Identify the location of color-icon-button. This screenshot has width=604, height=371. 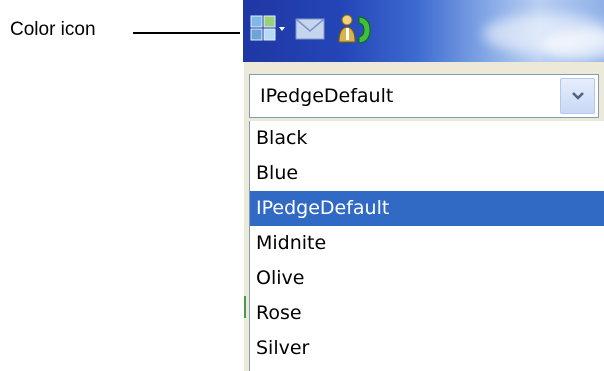
(269, 30).